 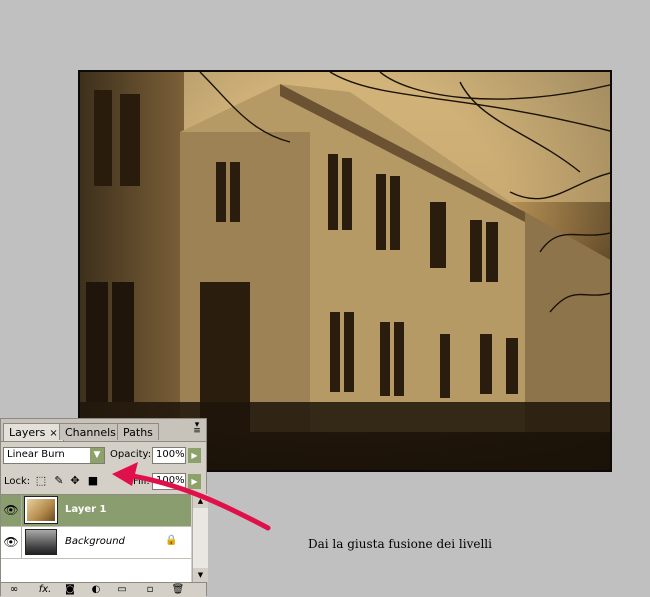 I want to click on opacity-value: 100%, so click(x=170, y=454).